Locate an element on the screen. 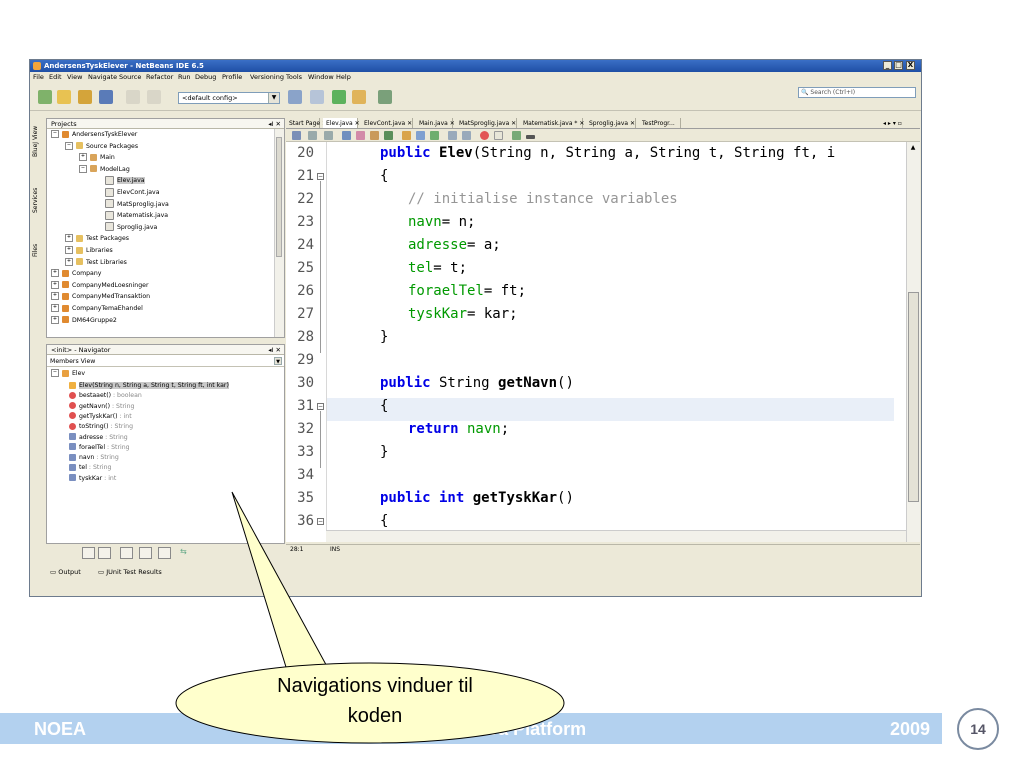 This screenshot has width=1024, height=768. filter-nonpublic-icon is located at coordinates (145, 553).